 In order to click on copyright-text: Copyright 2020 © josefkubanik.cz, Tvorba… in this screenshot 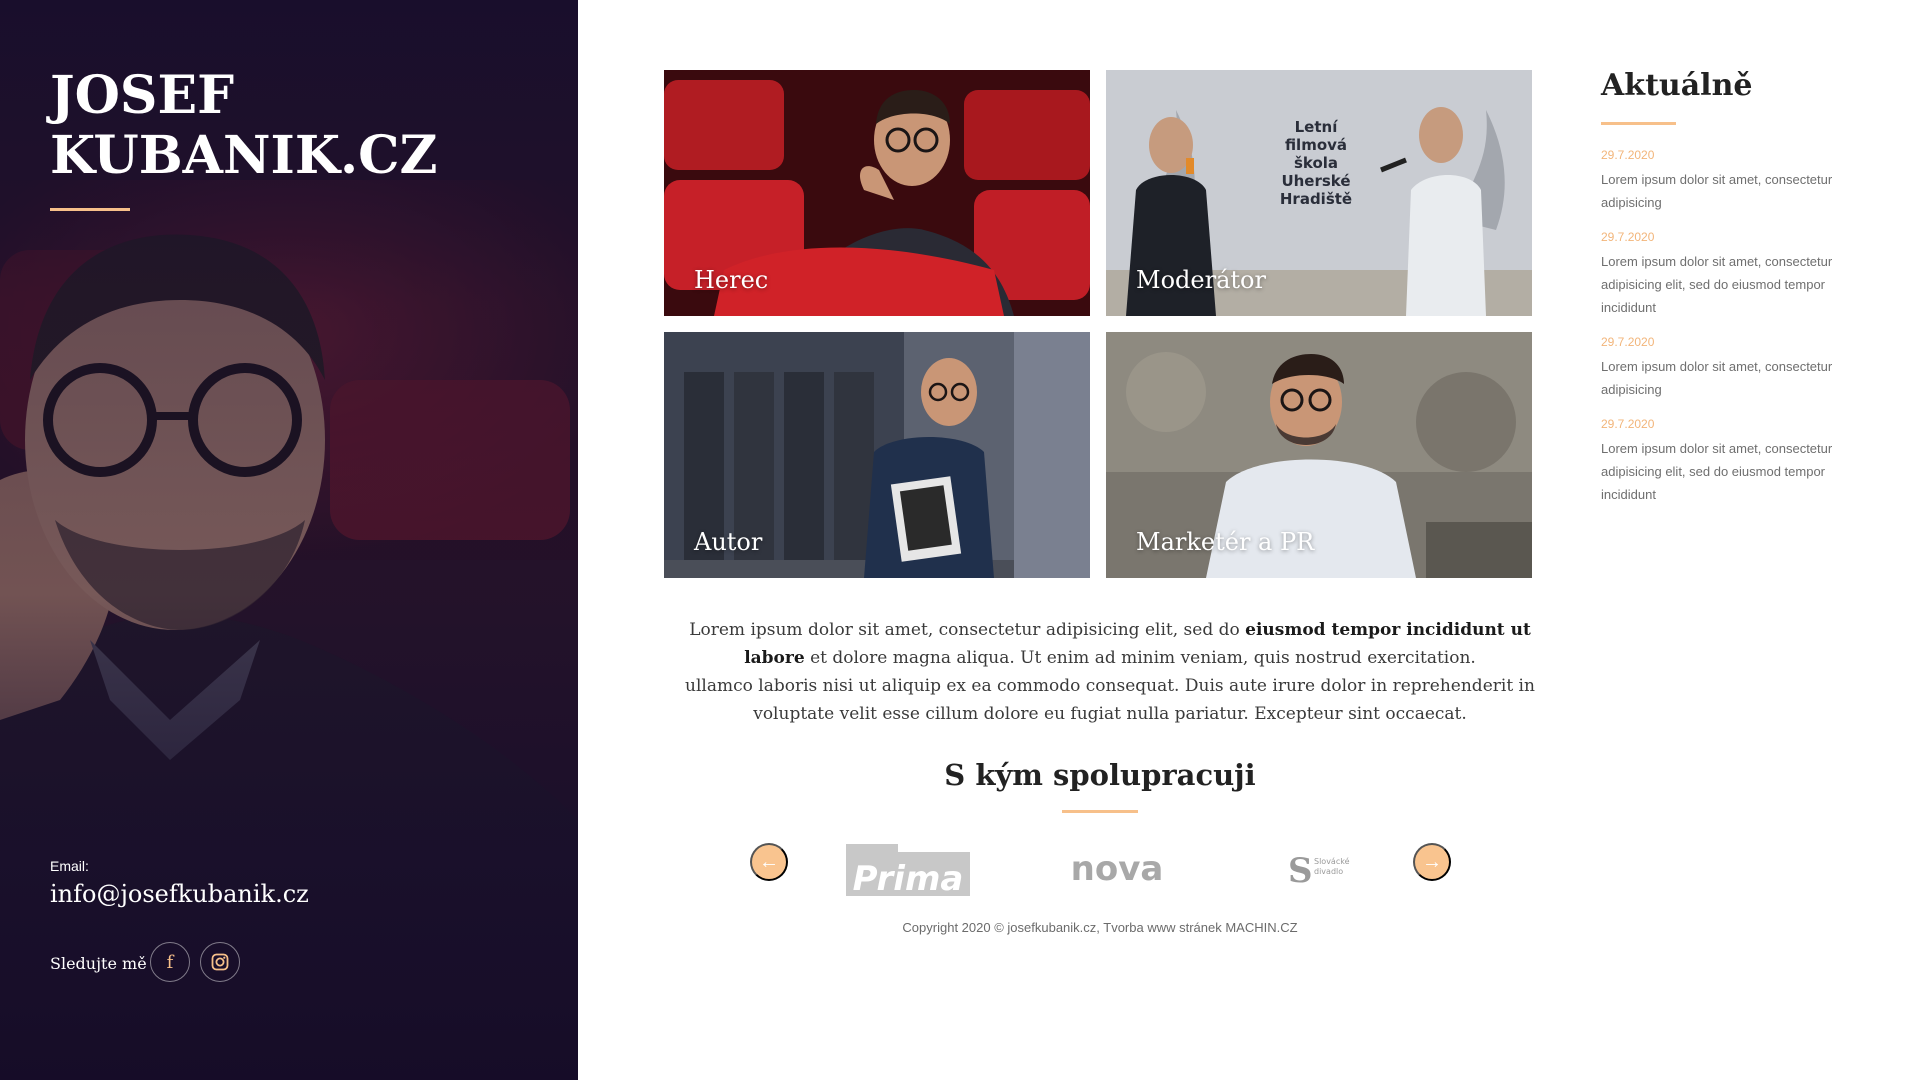, I will do `click(1100, 927)`.